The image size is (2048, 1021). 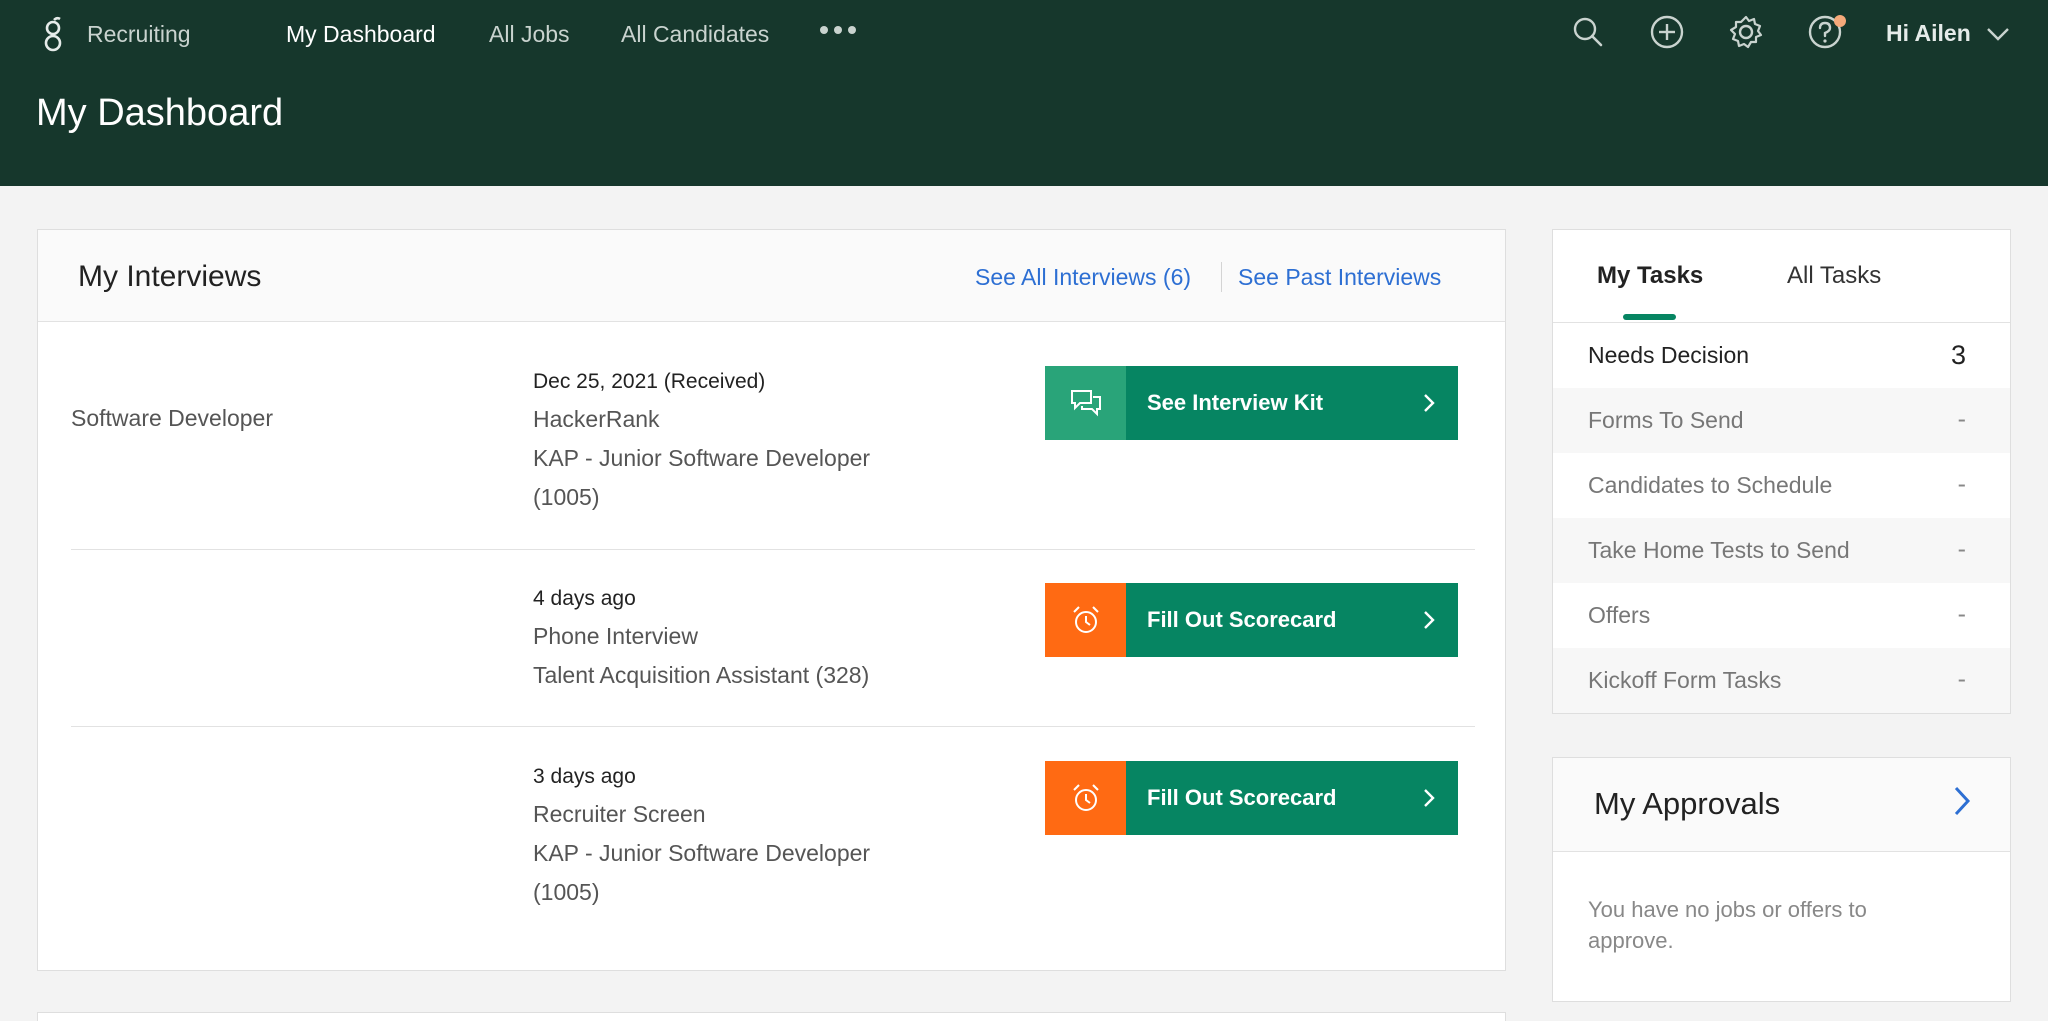 What do you see at coordinates (1687, 803) in the screenshot?
I see `card-title: My Approvals` at bounding box center [1687, 803].